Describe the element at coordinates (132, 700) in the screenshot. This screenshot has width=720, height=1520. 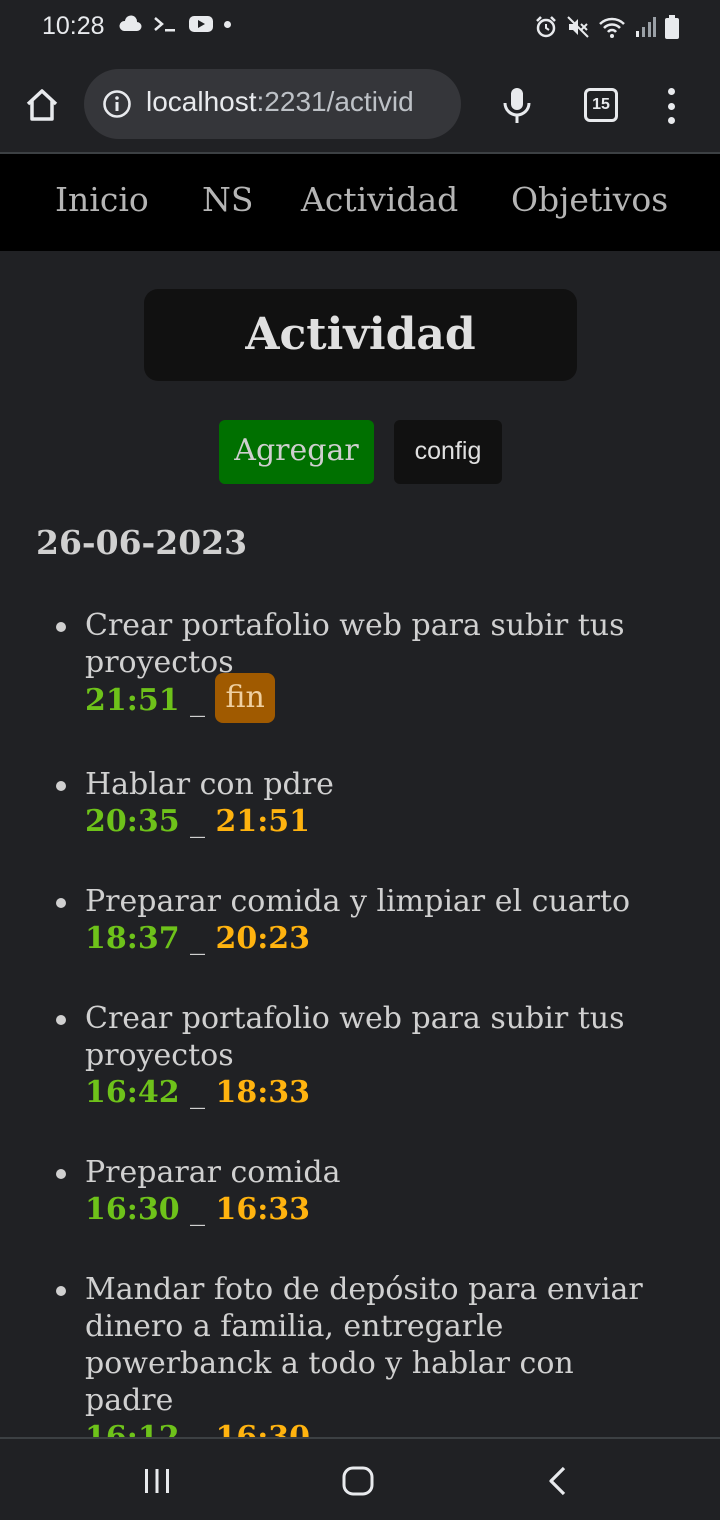
I see `start-time: 21:51` at that location.